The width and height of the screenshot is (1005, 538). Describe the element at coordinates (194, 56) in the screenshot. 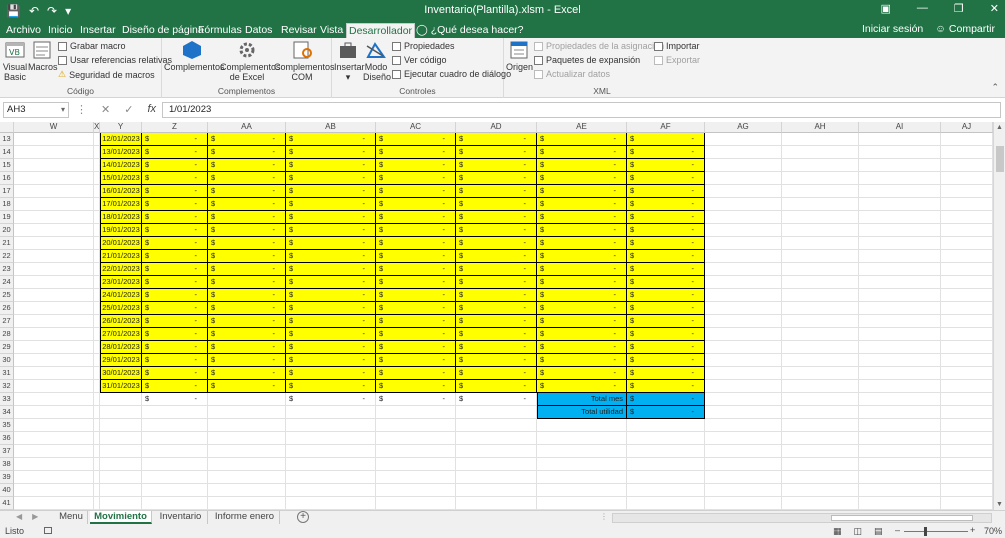

I see `complementos-button: Complementos` at that location.